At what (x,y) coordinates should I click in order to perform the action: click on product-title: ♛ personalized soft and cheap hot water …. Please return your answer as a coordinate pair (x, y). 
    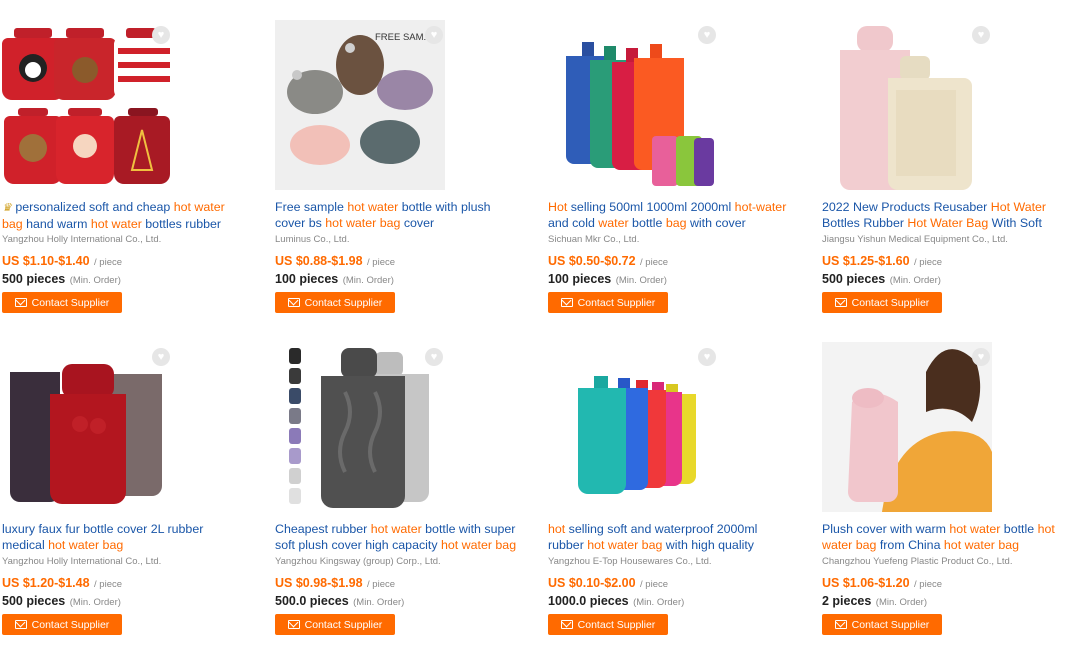
    Looking at the image, I should click on (130, 215).